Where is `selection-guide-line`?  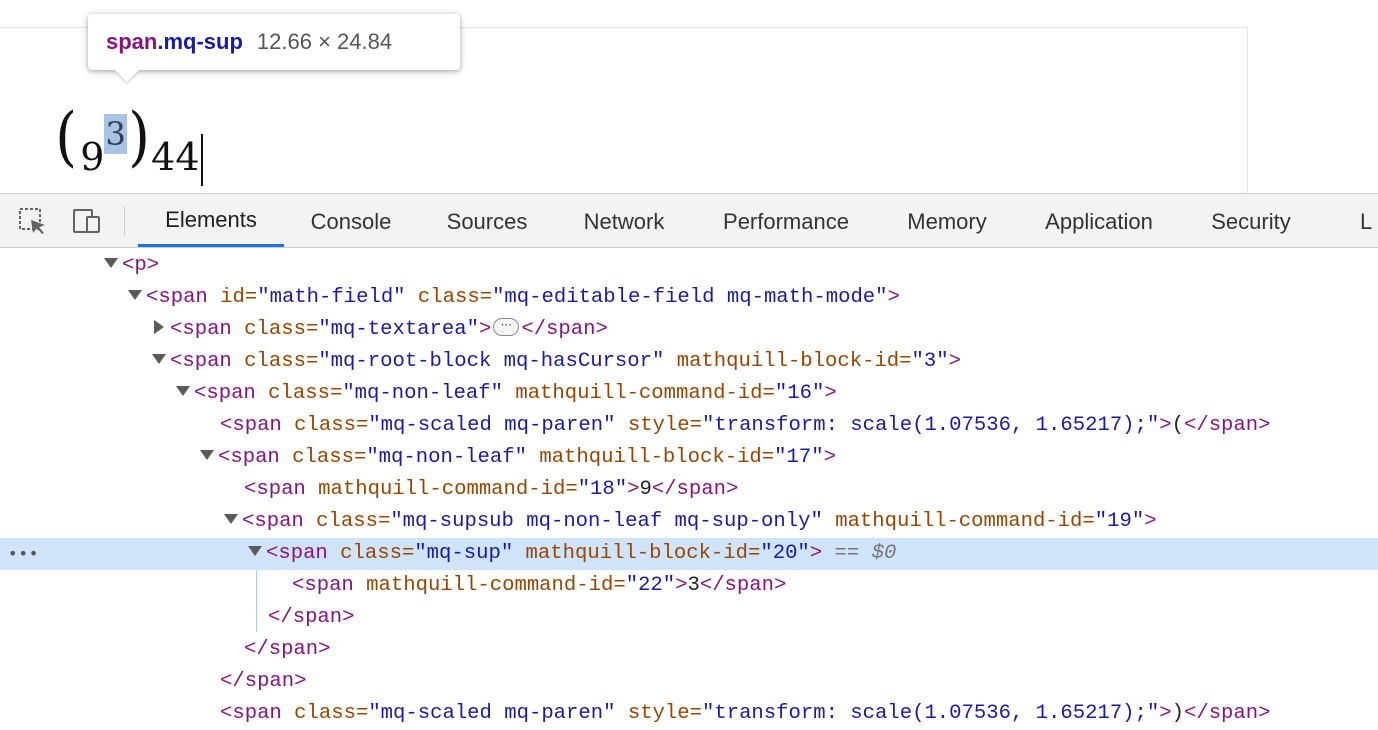 selection-guide-line is located at coordinates (256, 601).